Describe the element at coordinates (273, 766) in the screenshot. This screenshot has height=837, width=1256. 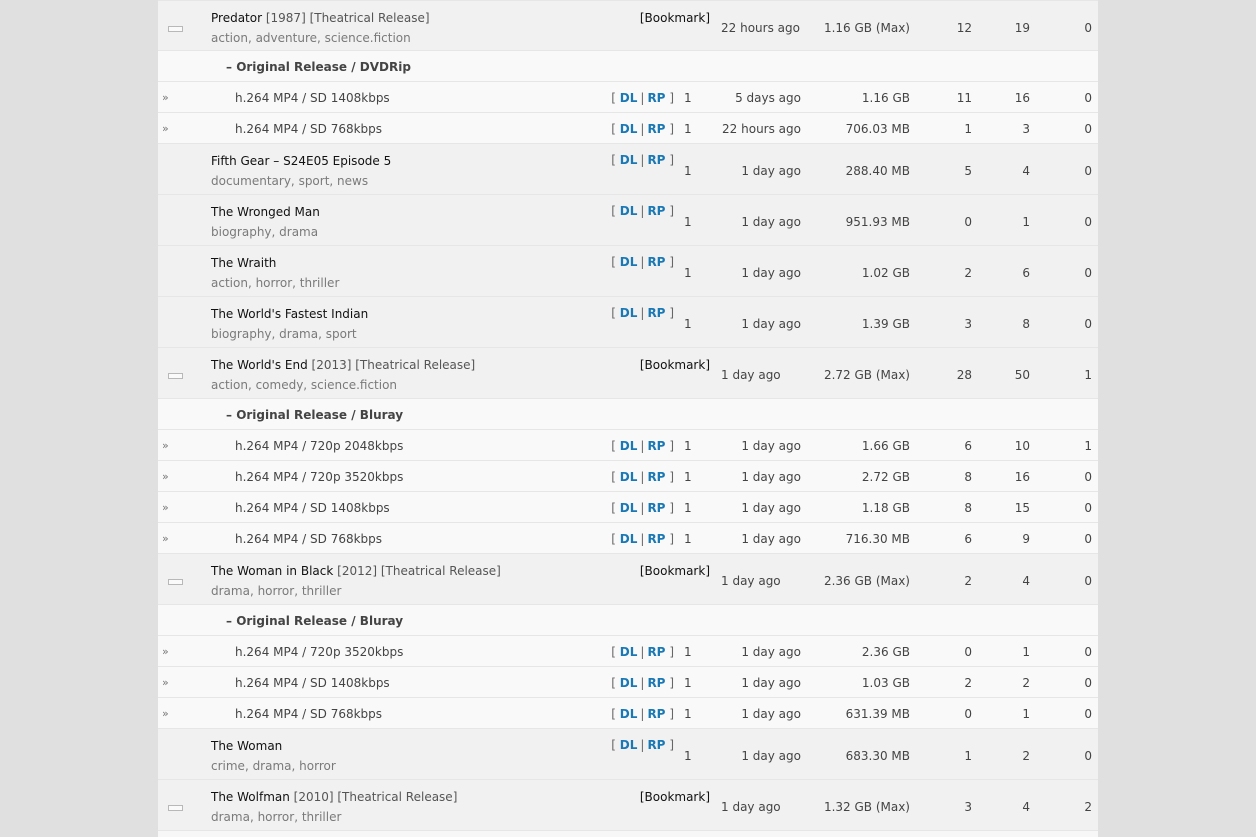
I see `torrent-tags: crime, drama, horror` at that location.